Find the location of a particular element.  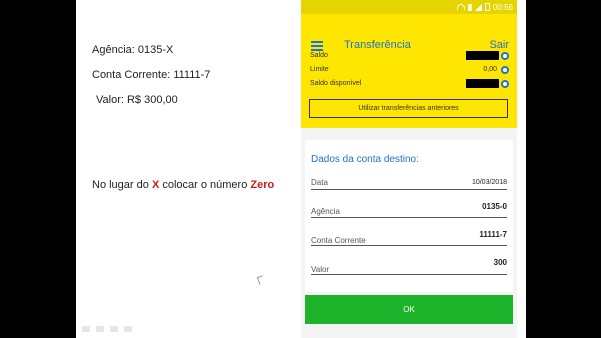

instruction-zero: Zero is located at coordinates (262, 185).